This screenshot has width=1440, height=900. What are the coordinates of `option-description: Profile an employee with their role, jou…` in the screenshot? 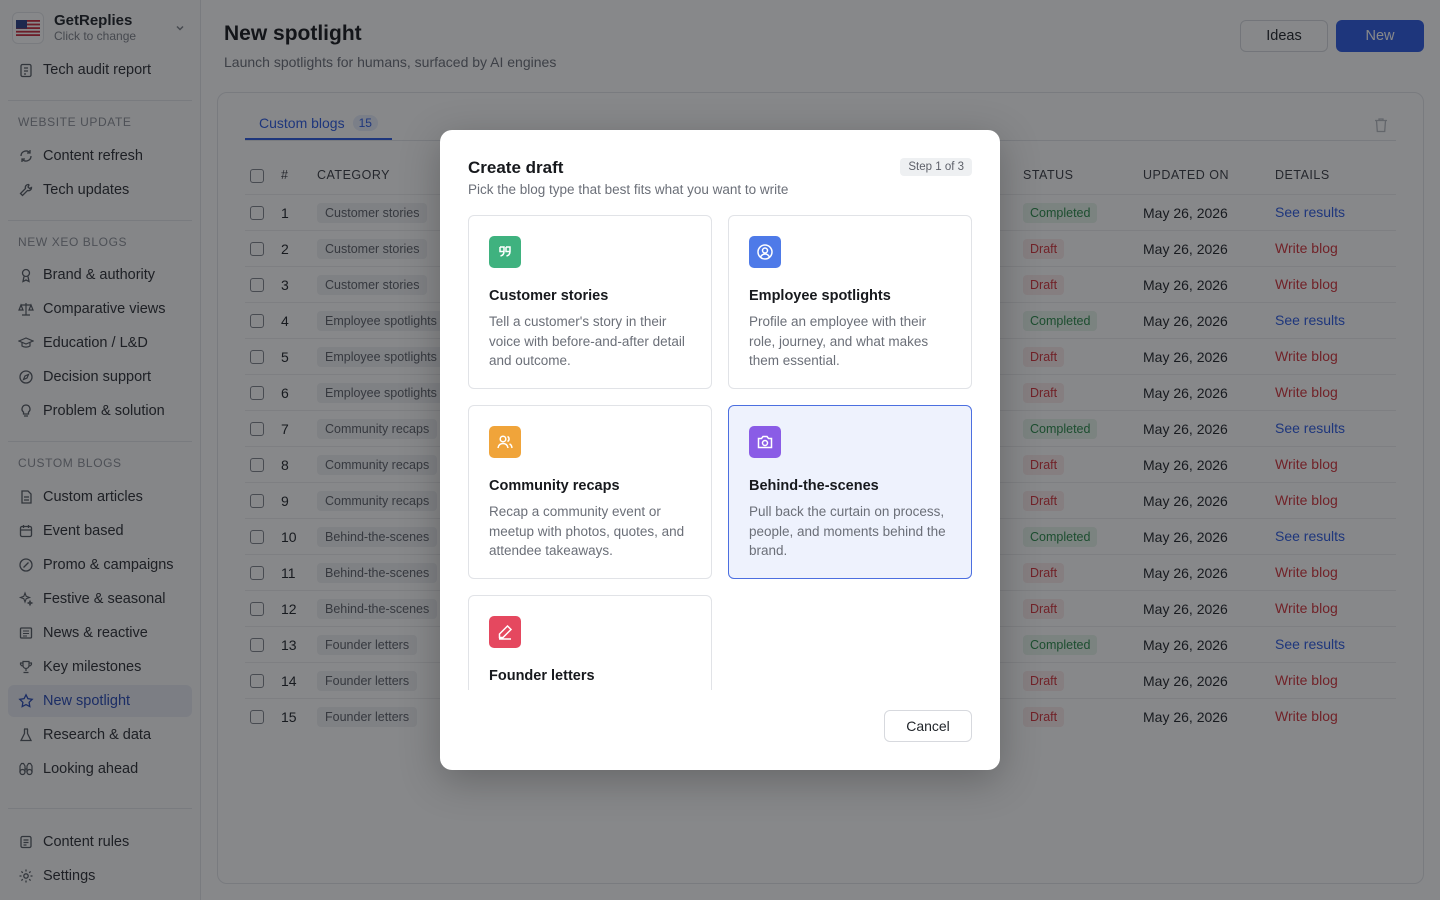 It's located at (839, 341).